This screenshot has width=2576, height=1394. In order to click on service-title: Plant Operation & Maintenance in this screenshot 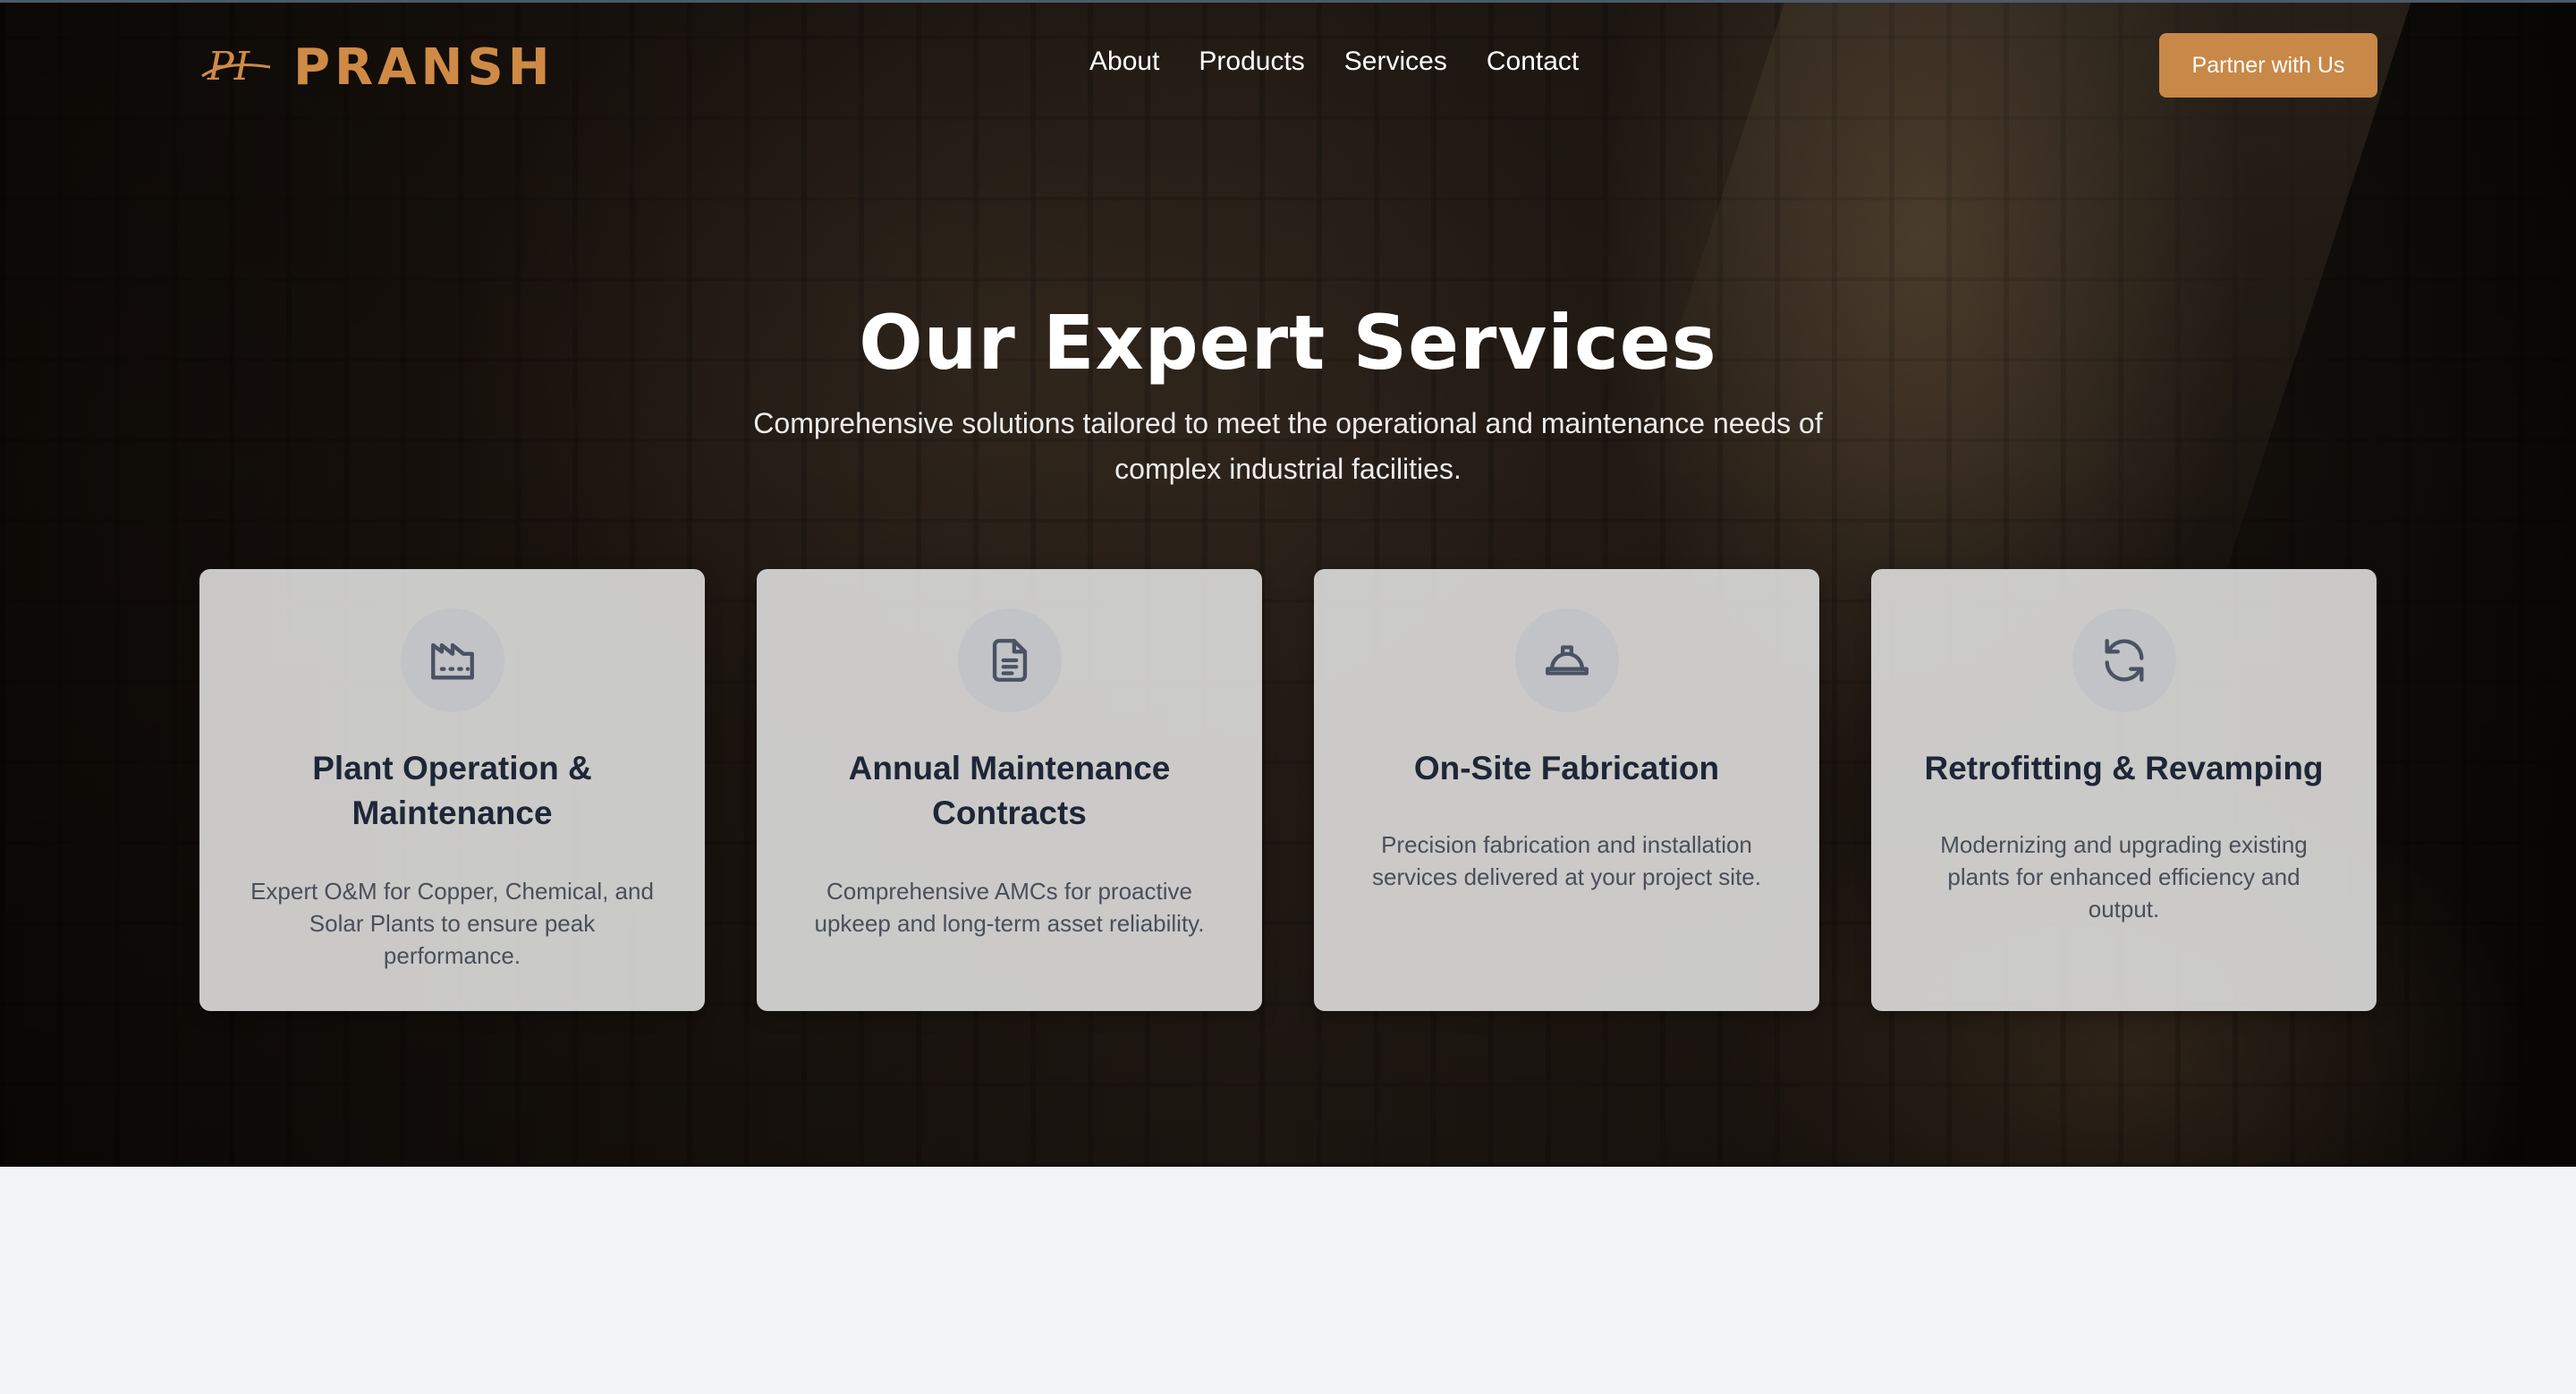, I will do `click(452, 790)`.